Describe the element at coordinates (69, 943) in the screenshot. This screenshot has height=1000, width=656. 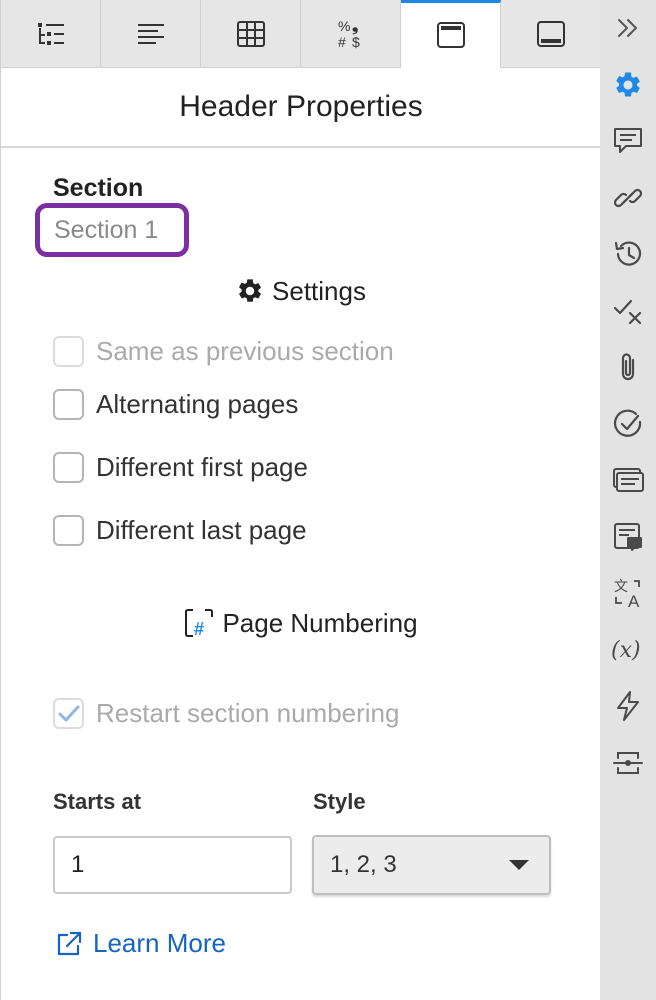
I see `external-link-icon` at that location.